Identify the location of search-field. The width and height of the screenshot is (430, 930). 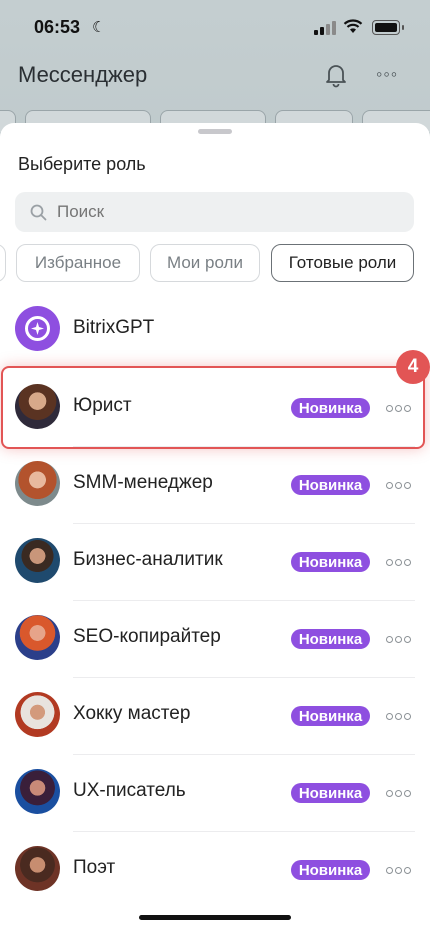
(214, 212).